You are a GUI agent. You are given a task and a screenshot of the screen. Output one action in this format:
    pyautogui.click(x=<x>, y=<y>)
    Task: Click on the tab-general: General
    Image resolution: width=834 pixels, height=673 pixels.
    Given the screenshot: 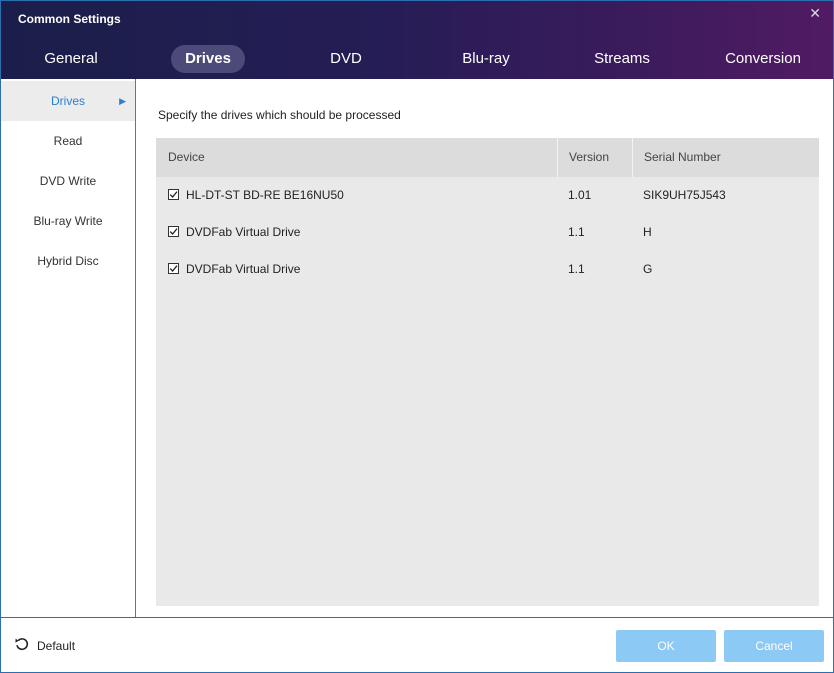 What is the action you would take?
    pyautogui.click(x=71, y=59)
    